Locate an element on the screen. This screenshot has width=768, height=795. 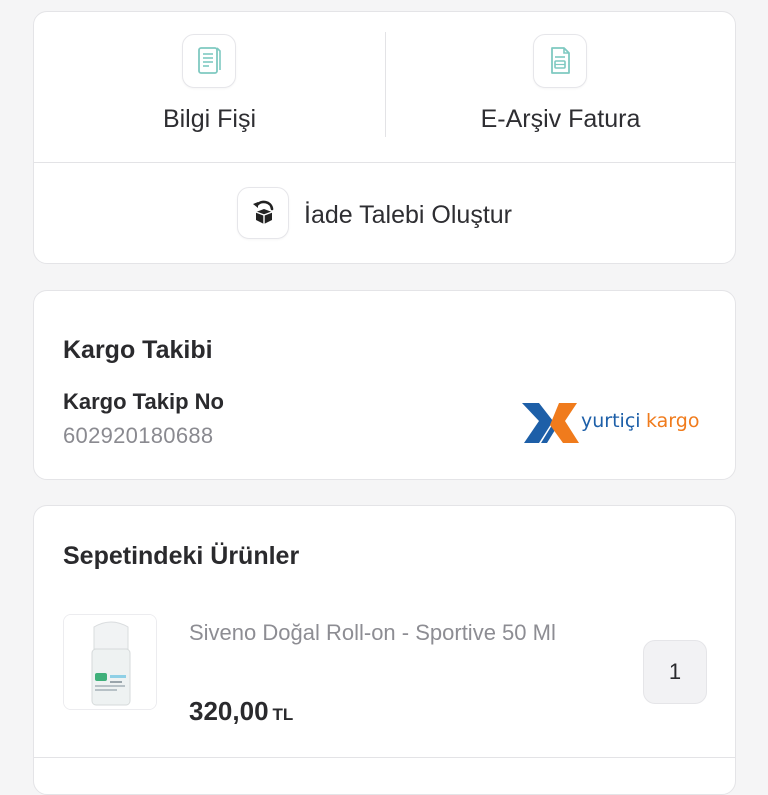
invoice-icon is located at coordinates (560, 61).